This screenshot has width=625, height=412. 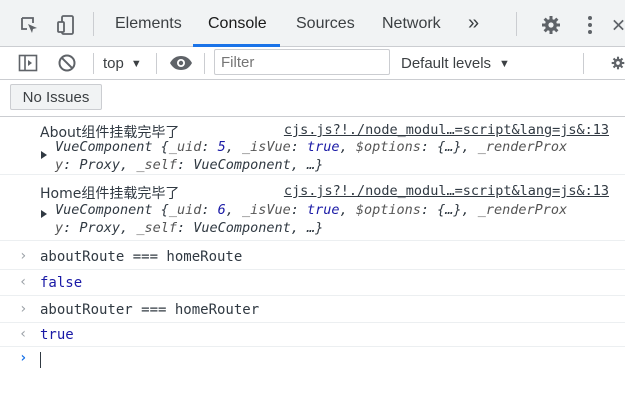 What do you see at coordinates (136, 63) in the screenshot?
I see `context-dropdown-icon: ▼` at bounding box center [136, 63].